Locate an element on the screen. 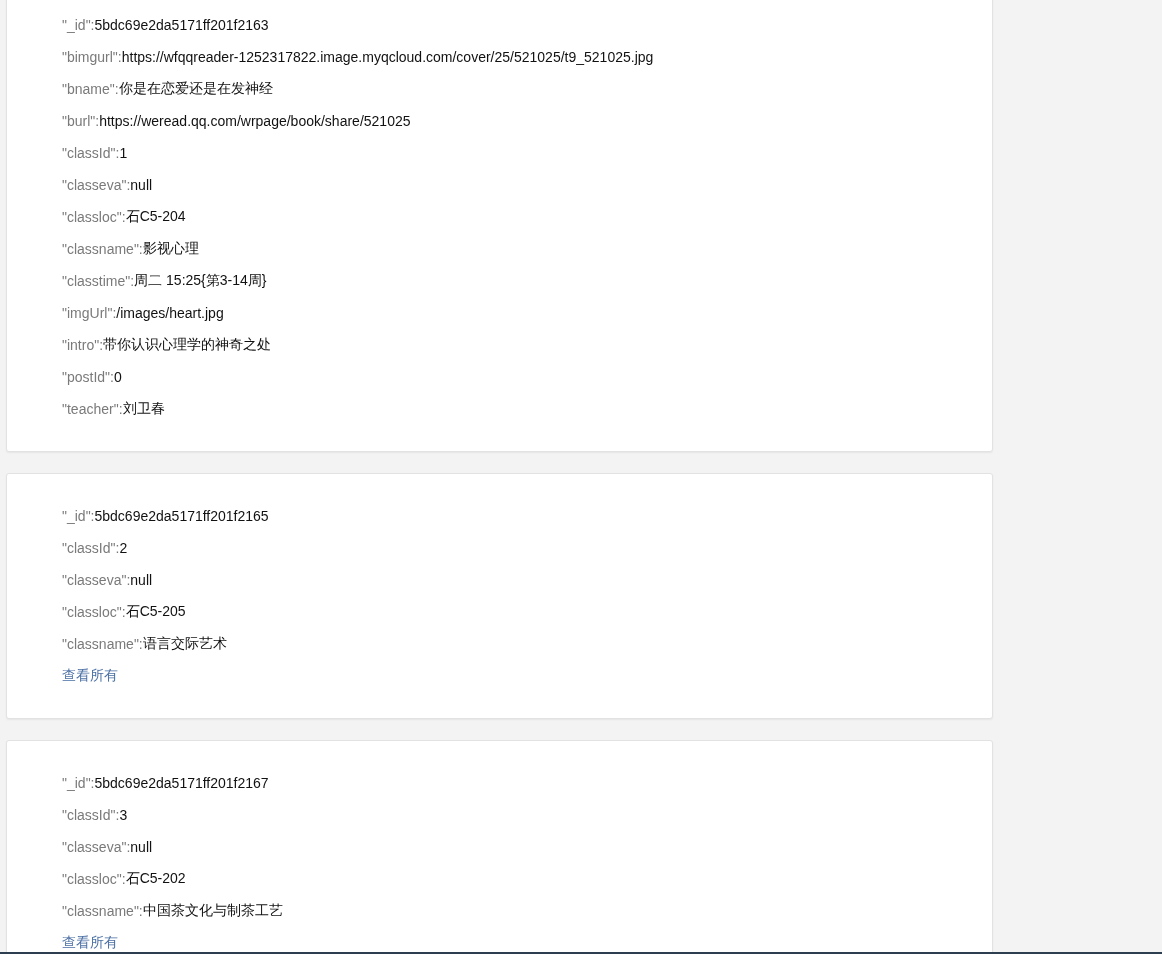 The width and height of the screenshot is (1162, 954). field-value: 5bdc69e2da5171ff201f2167 is located at coordinates (181, 783).